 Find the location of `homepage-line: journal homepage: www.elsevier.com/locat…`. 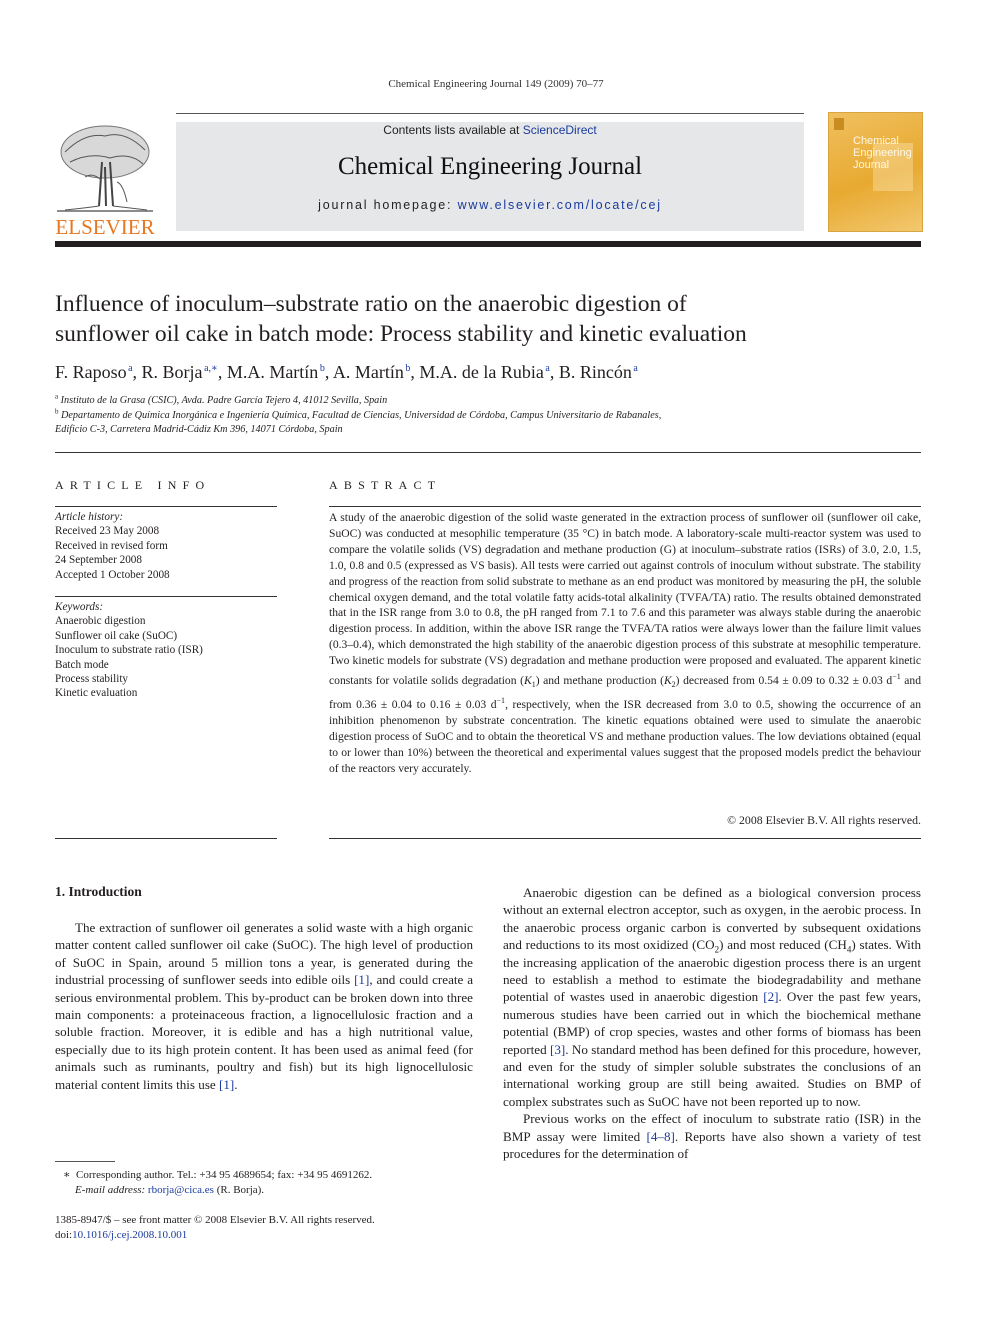

homepage-line: journal homepage: www.elsevier.com/locat… is located at coordinates (490, 205).